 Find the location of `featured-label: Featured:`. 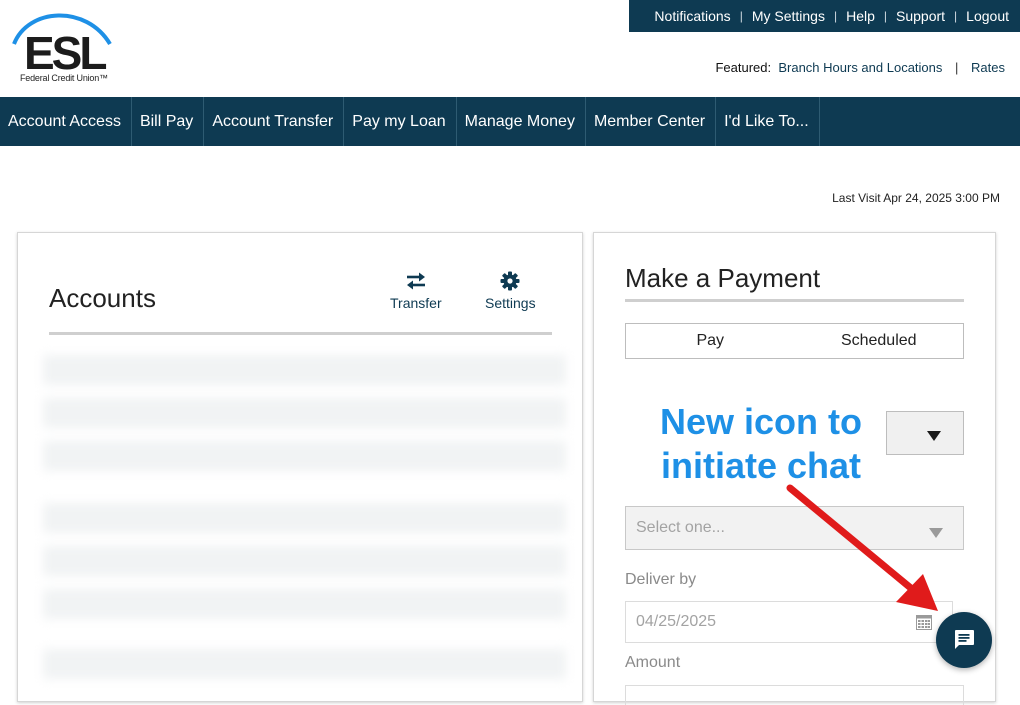

featured-label: Featured: is located at coordinates (743, 67).